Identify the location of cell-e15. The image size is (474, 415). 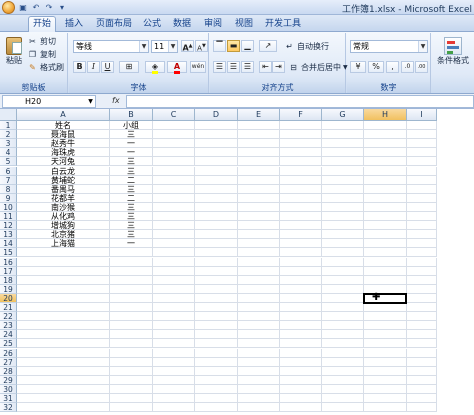
(259, 253).